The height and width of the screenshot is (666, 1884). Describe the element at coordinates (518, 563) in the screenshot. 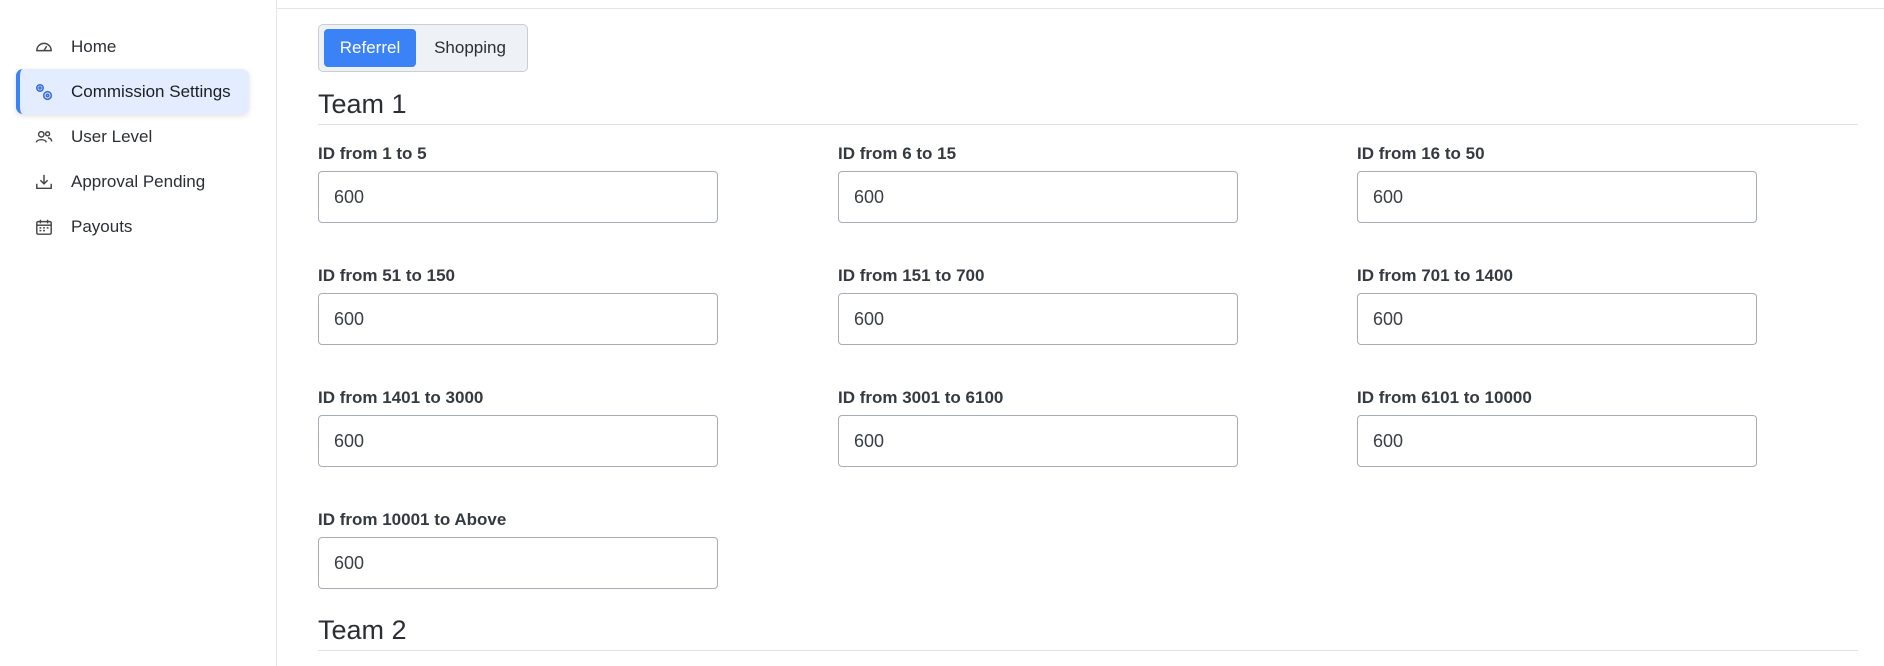

I see `commission-input-id-10001-to-above` at that location.